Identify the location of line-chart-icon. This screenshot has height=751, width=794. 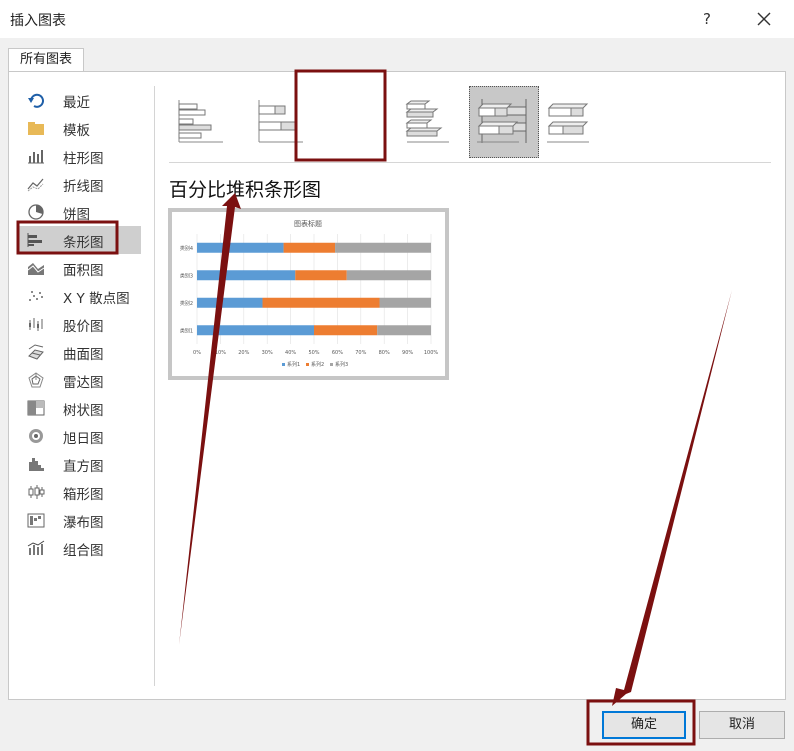
(36, 184).